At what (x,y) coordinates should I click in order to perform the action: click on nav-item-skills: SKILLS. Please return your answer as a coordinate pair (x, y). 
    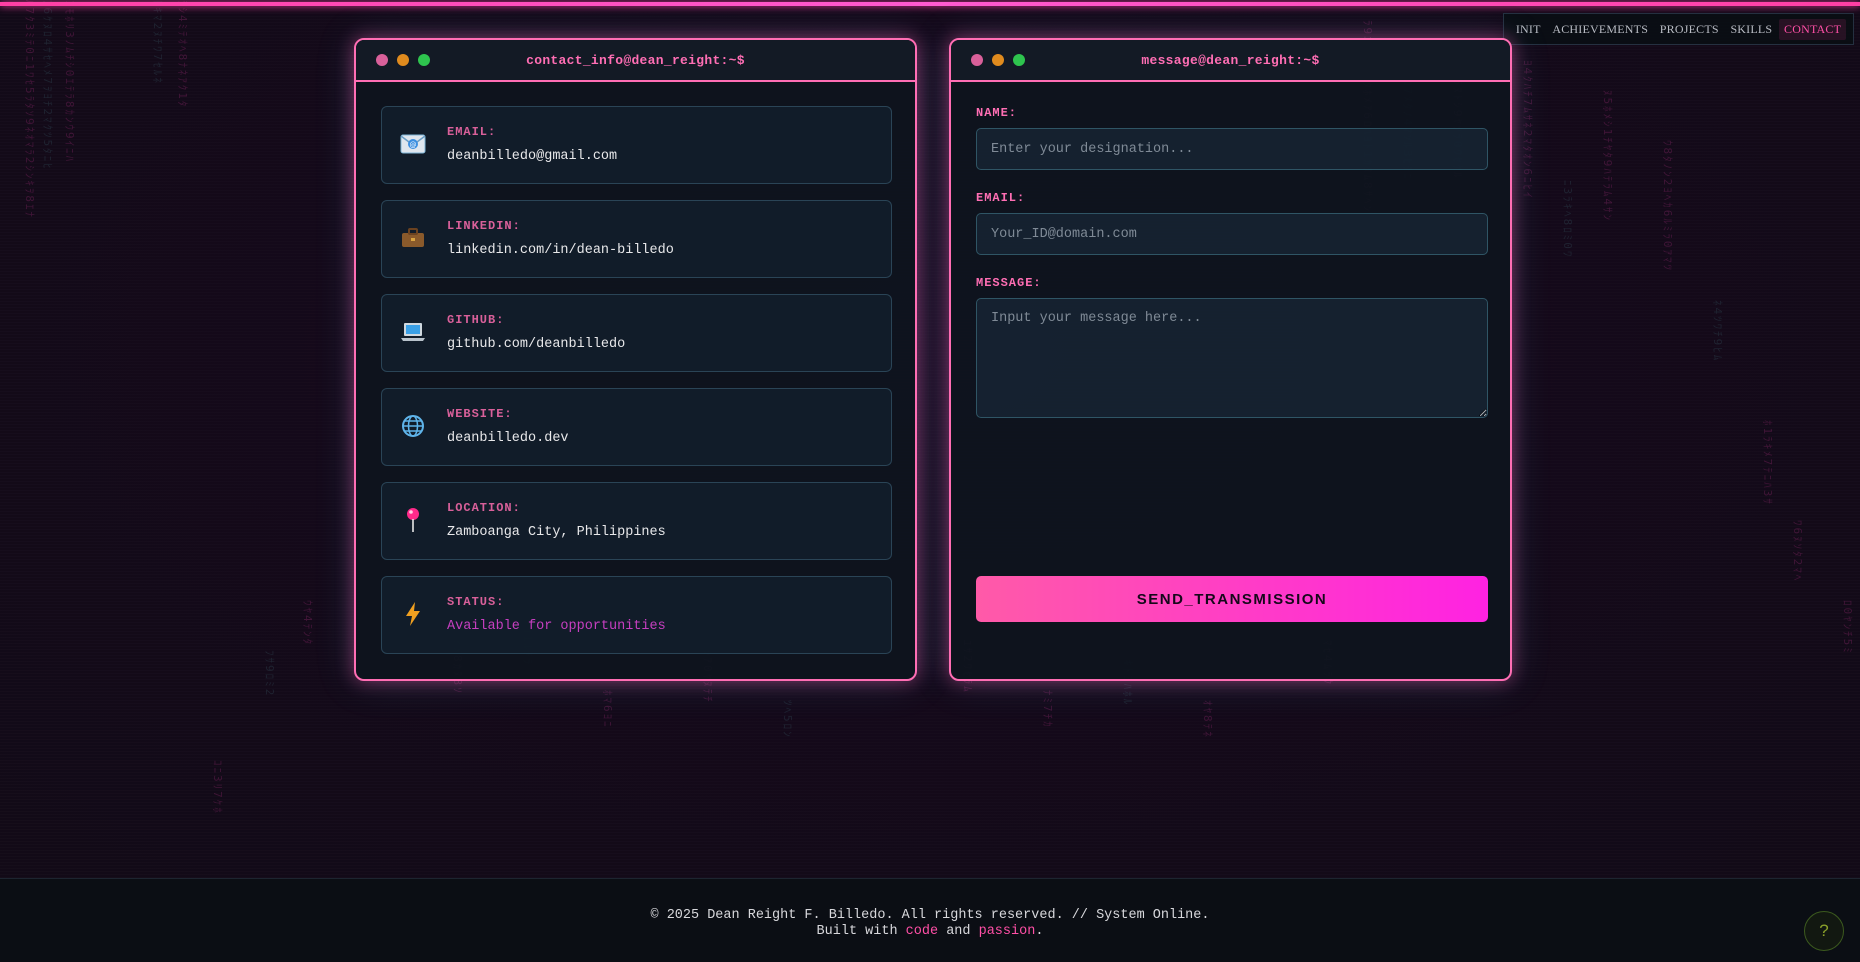
    Looking at the image, I should click on (1751, 29).